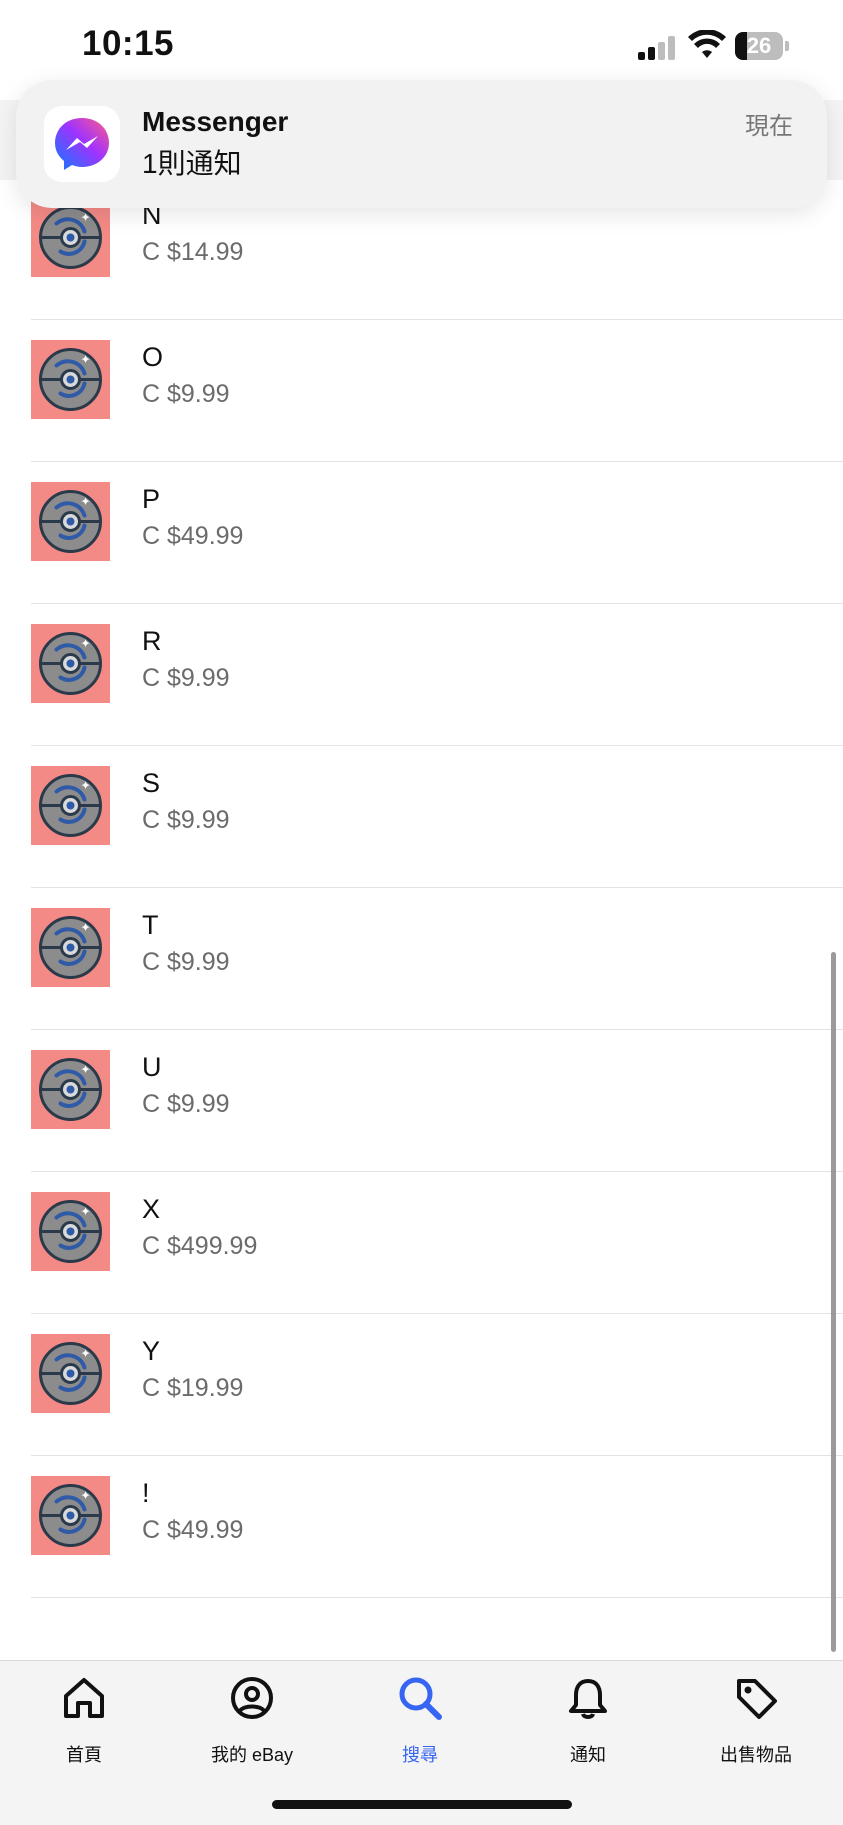  Describe the element at coordinates (420, 1755) in the screenshot. I see `tab-search-label: 搜尋` at that location.